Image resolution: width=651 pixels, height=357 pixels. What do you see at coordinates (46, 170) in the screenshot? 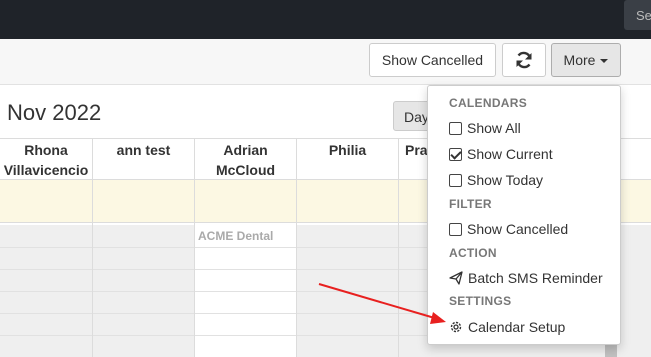
I see `resource-name: Villavicencio` at bounding box center [46, 170].